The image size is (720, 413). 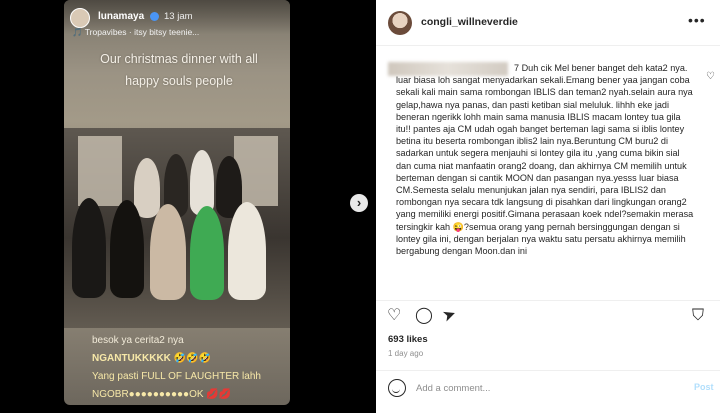 I want to click on comment-input, so click(x=536, y=388).